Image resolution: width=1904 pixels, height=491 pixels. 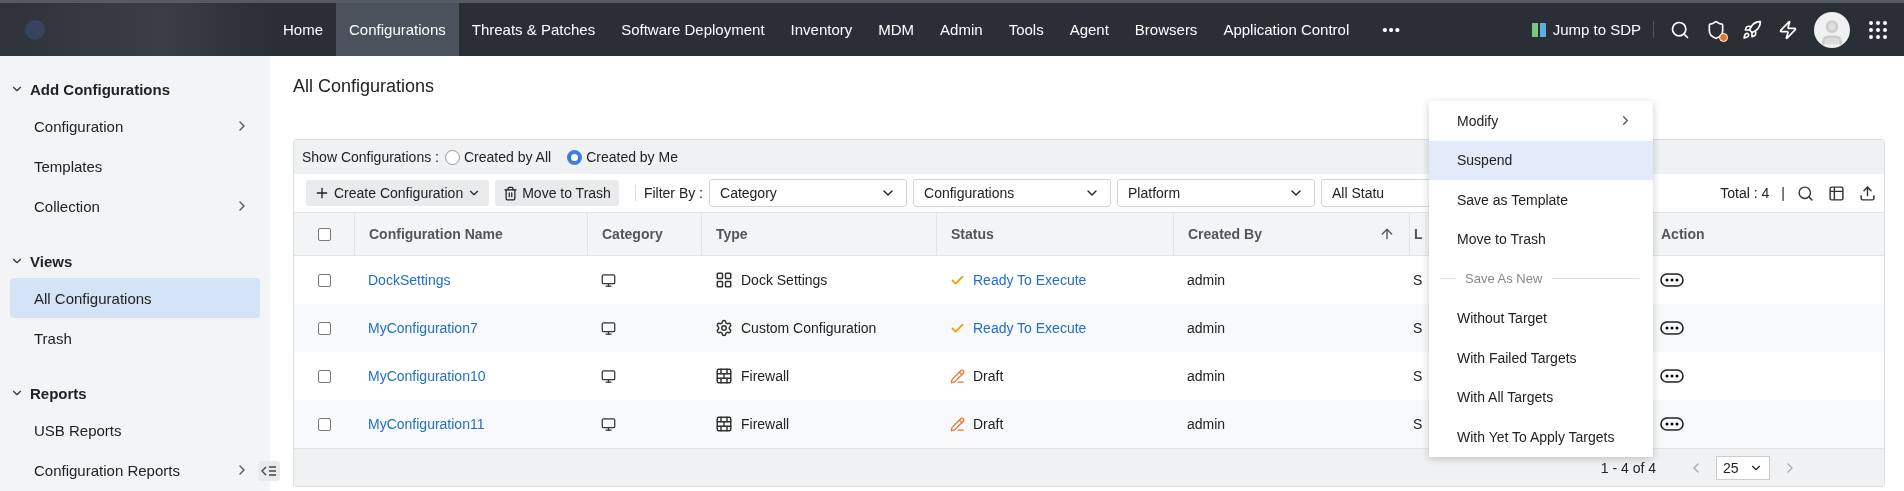 I want to click on nav-tab: Tools, so click(x=1026, y=29).